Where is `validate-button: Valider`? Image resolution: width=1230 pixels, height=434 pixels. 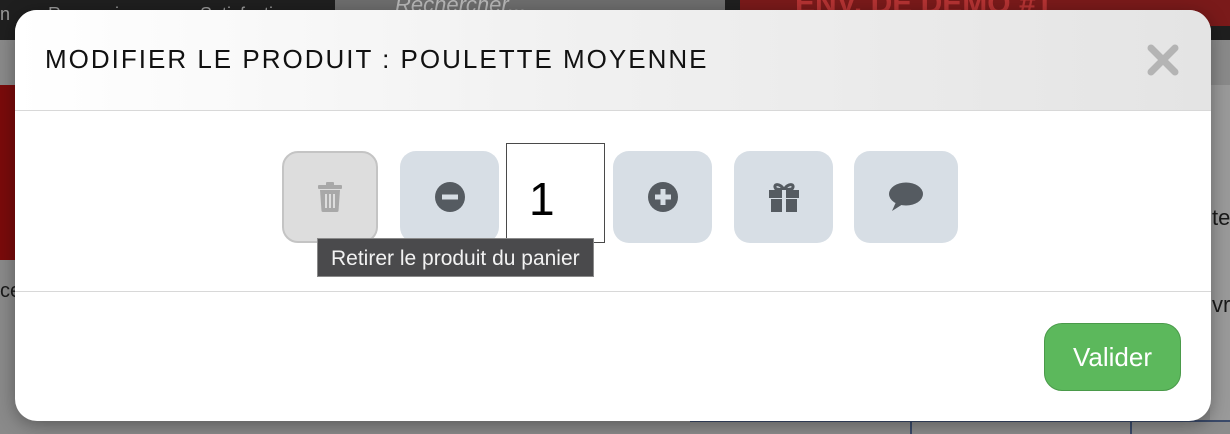 validate-button: Valider is located at coordinates (1112, 357).